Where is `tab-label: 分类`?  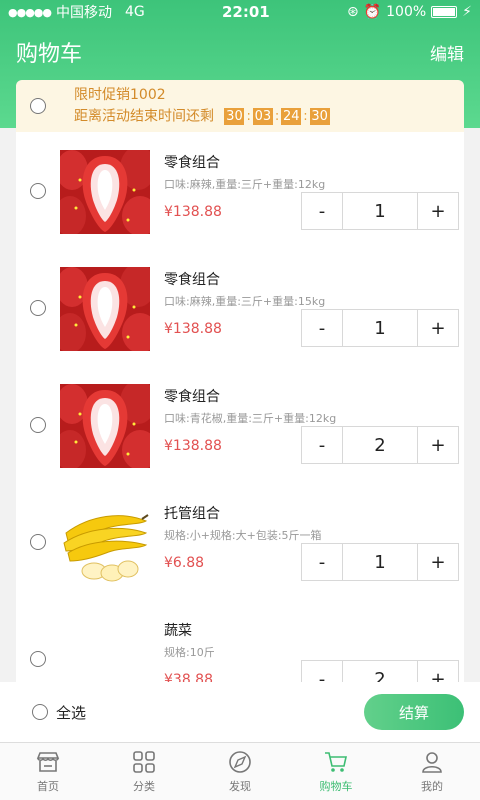
tab-label: 分类 is located at coordinates (144, 786).